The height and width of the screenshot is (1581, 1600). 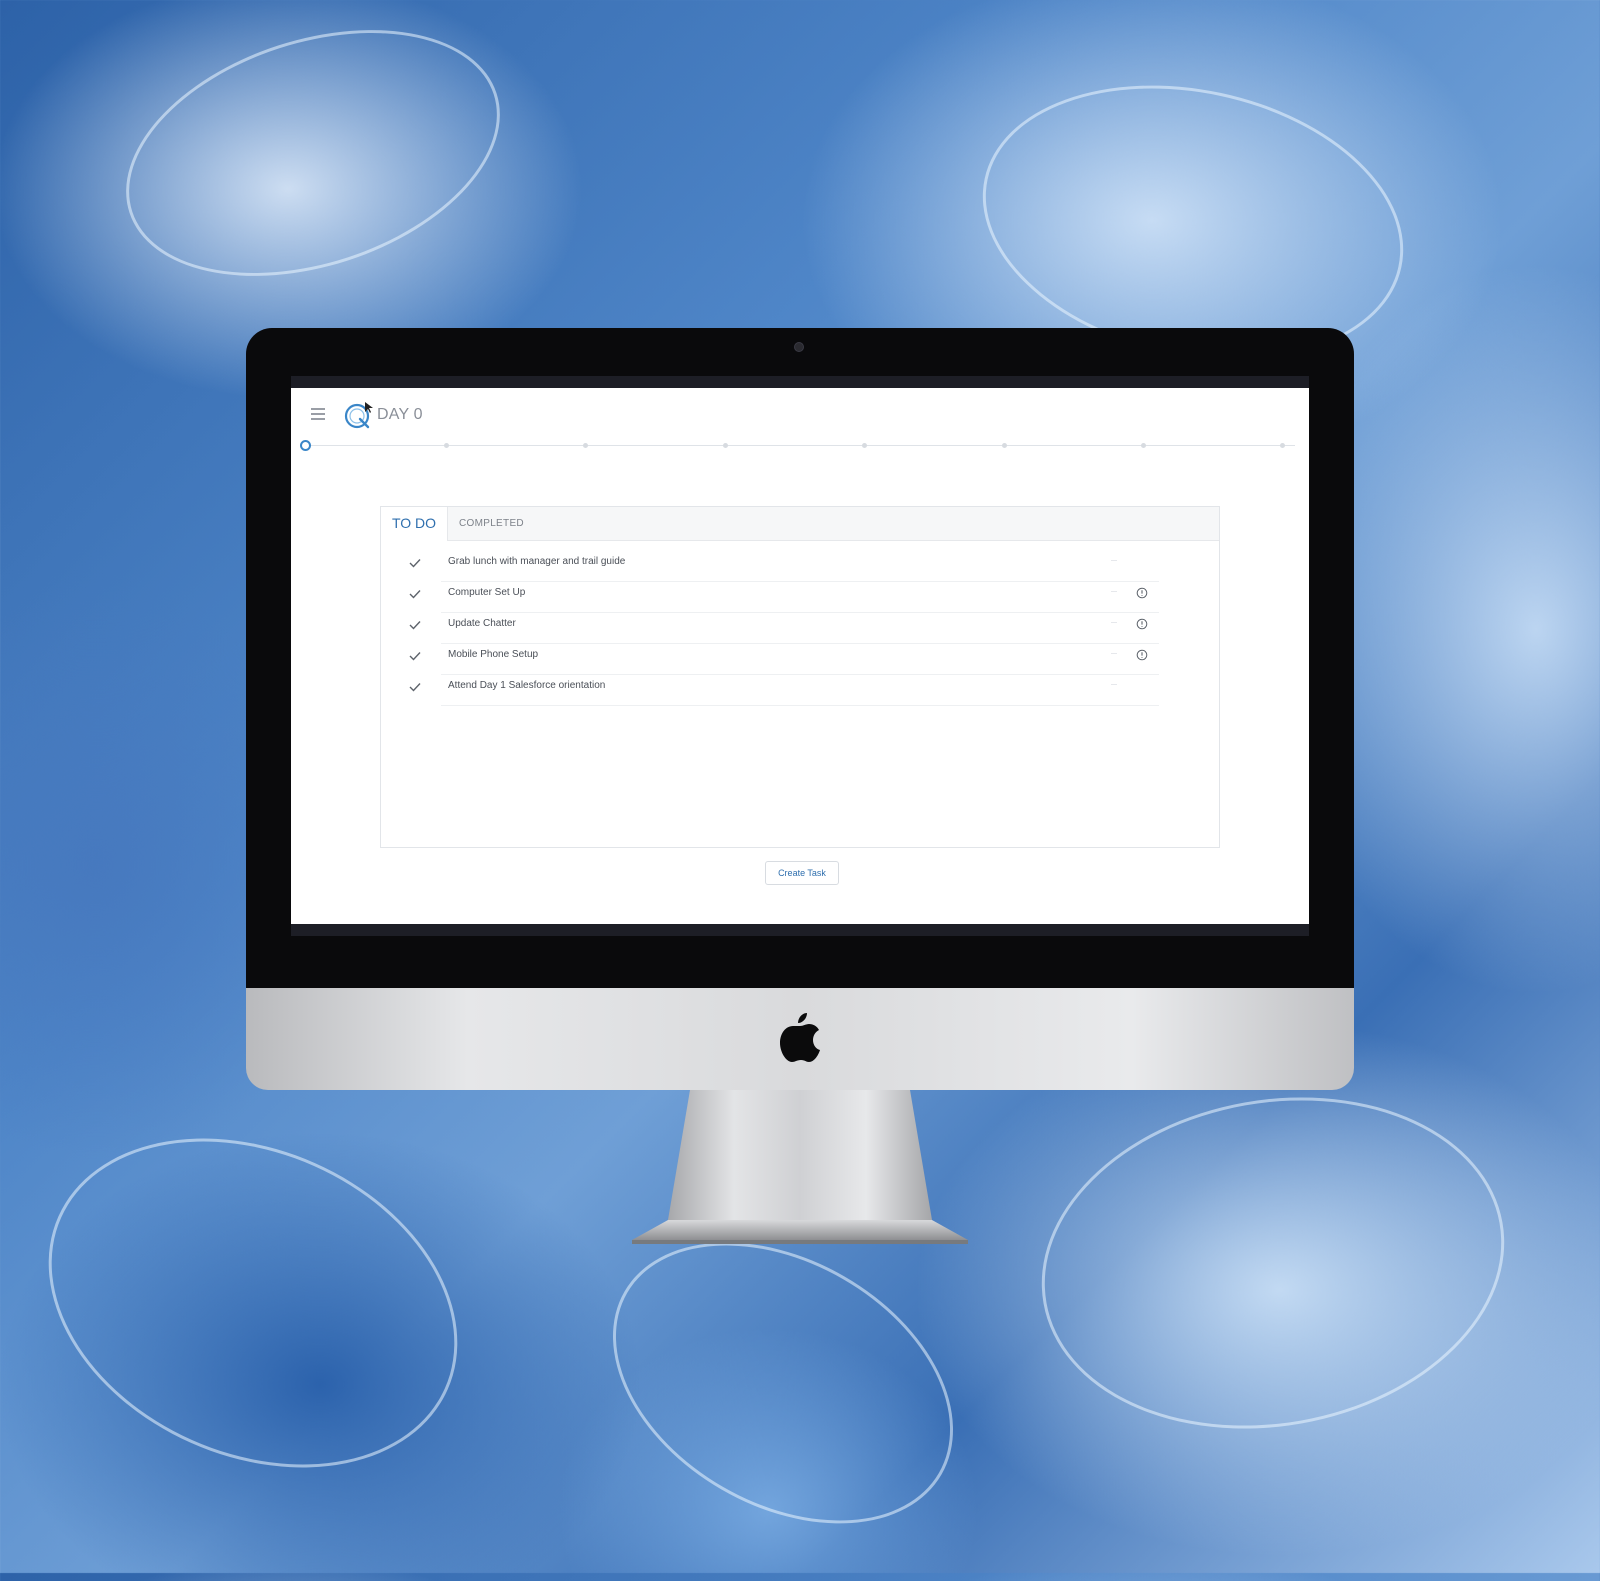 What do you see at coordinates (305, 445) in the screenshot?
I see `progress-current-step` at bounding box center [305, 445].